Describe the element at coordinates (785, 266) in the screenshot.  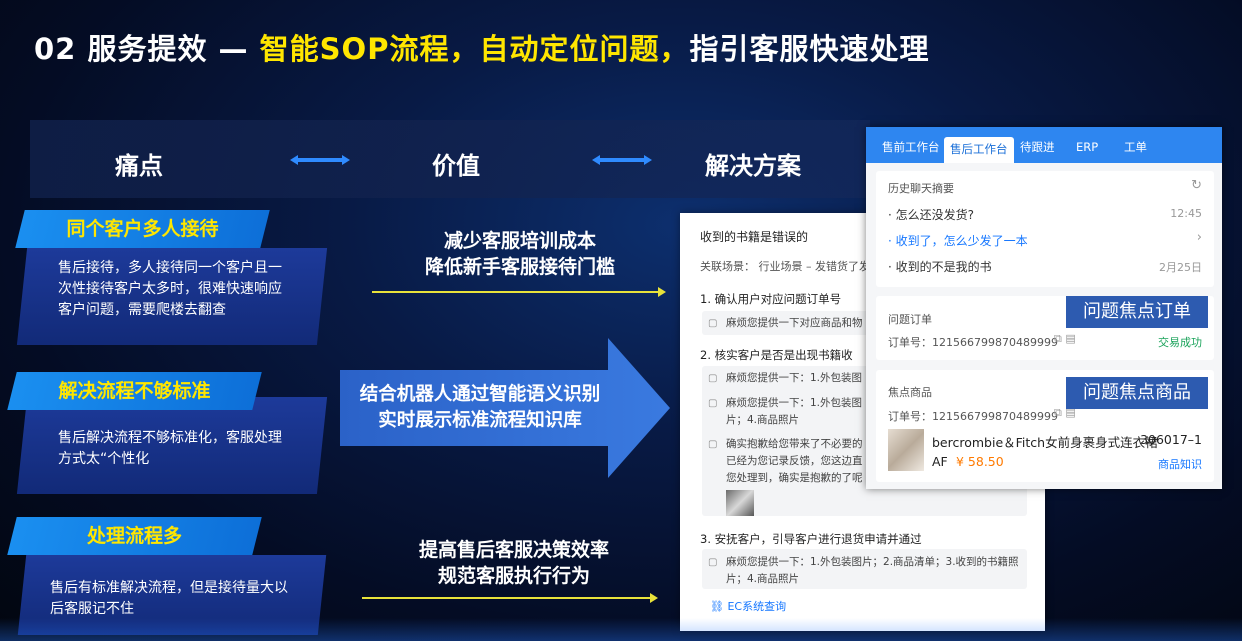
I see `doc-scene: 关联场景： 行业场景 – 发错货了发` at that location.